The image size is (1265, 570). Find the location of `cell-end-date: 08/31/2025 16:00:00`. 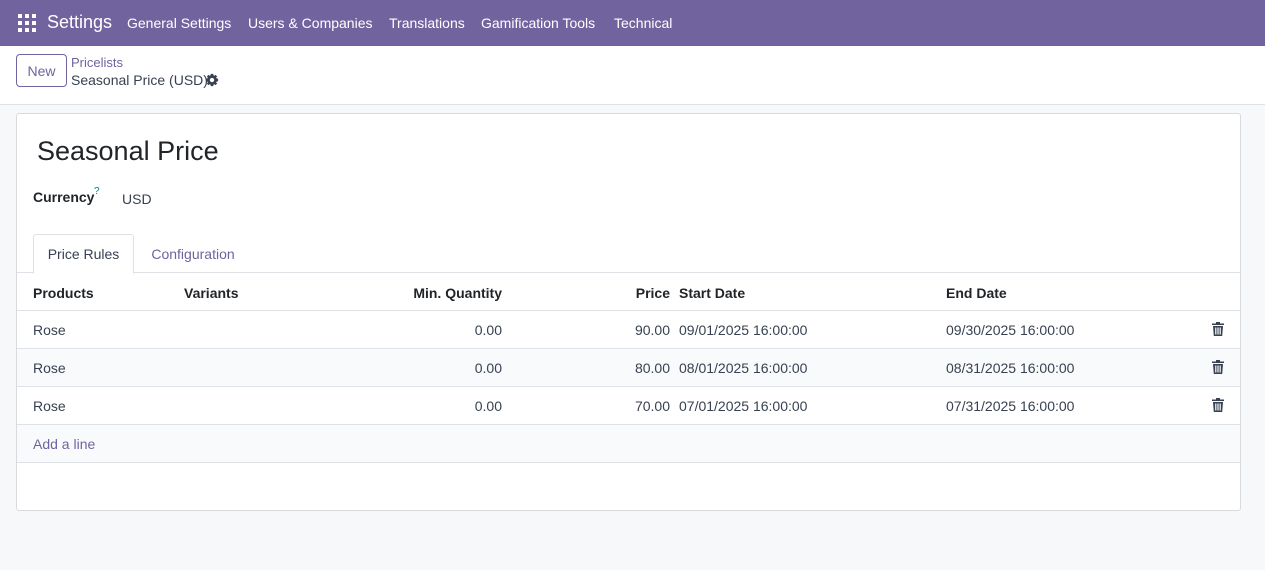

cell-end-date: 08/31/2025 16:00:00 is located at coordinates (1010, 368).